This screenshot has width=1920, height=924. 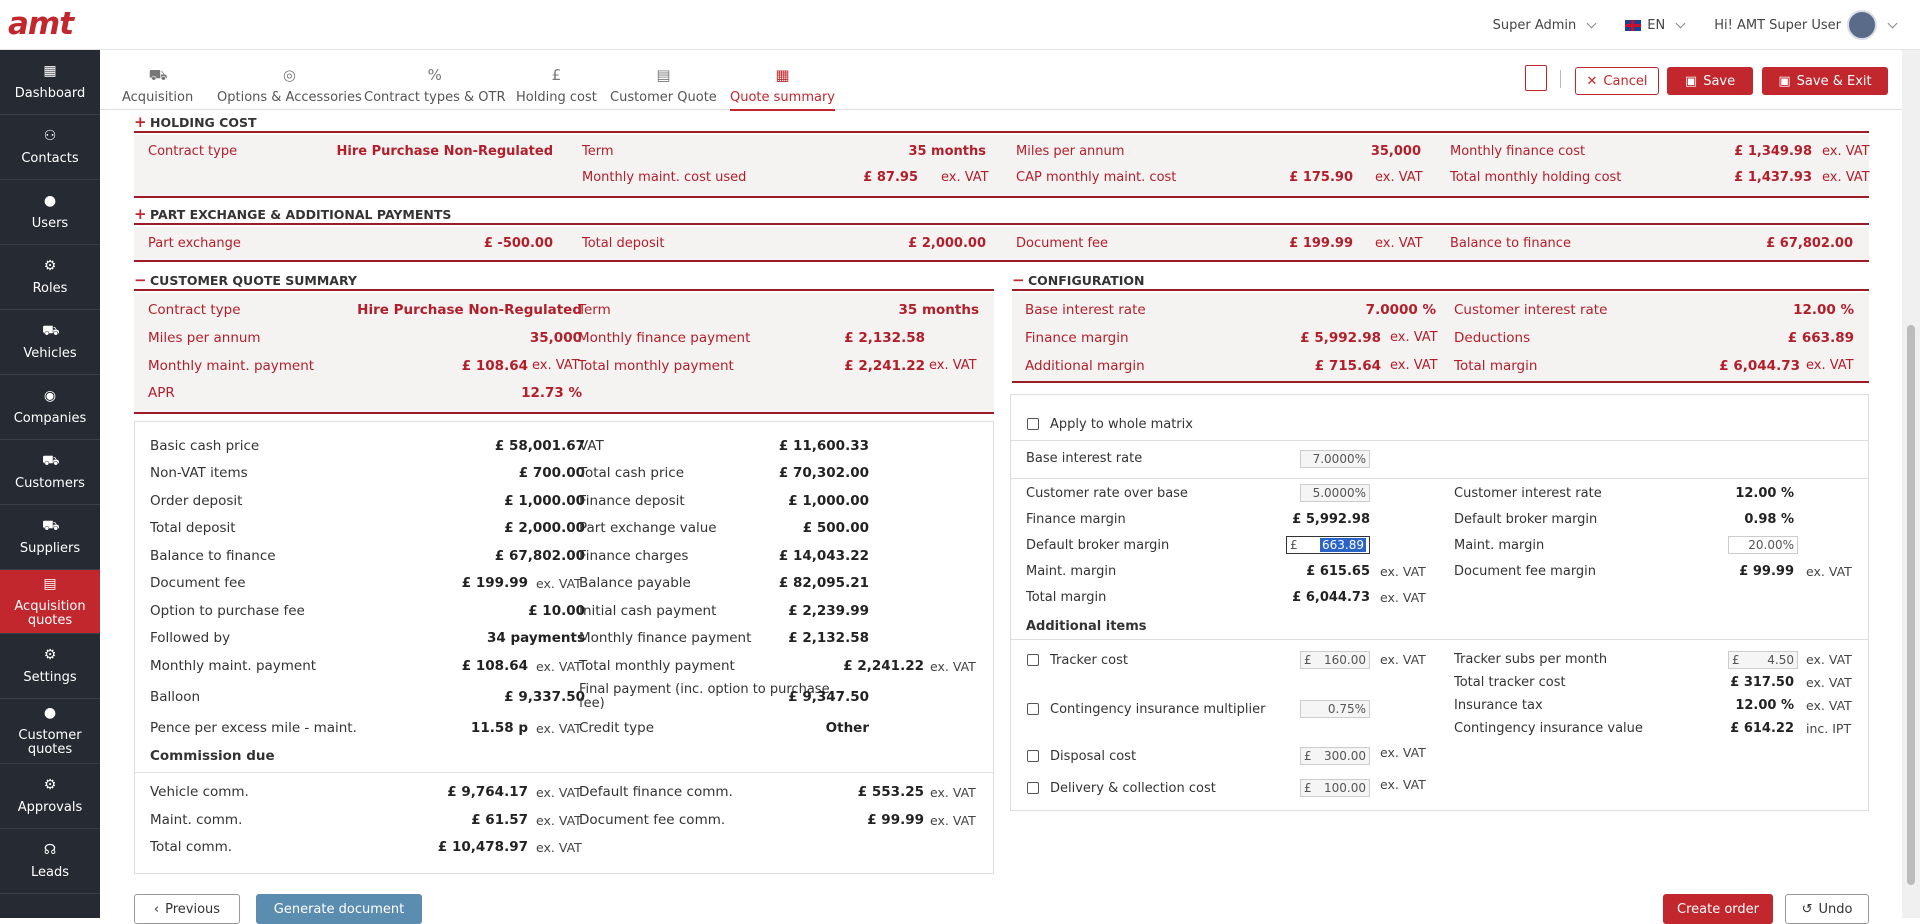 What do you see at coordinates (1440, 281) in the screenshot?
I see `configuration-header: − CONFIGURATION` at bounding box center [1440, 281].